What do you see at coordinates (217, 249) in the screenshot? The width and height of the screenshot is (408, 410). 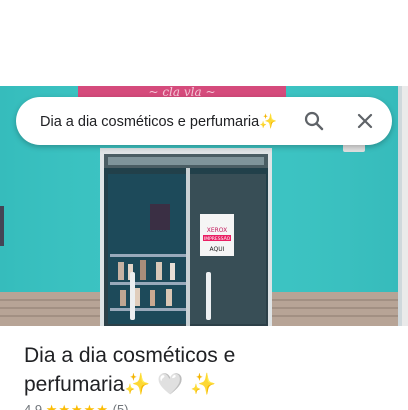 I see `sign-line-3: AQUI` at bounding box center [217, 249].